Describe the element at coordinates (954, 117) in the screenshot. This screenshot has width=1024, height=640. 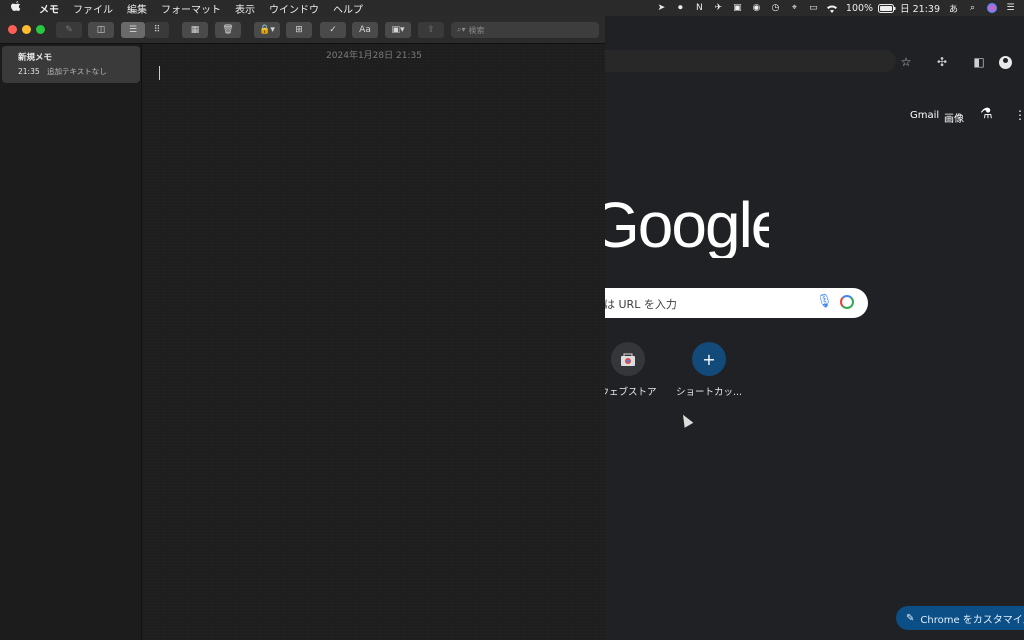
I see `images-link: 画像` at that location.